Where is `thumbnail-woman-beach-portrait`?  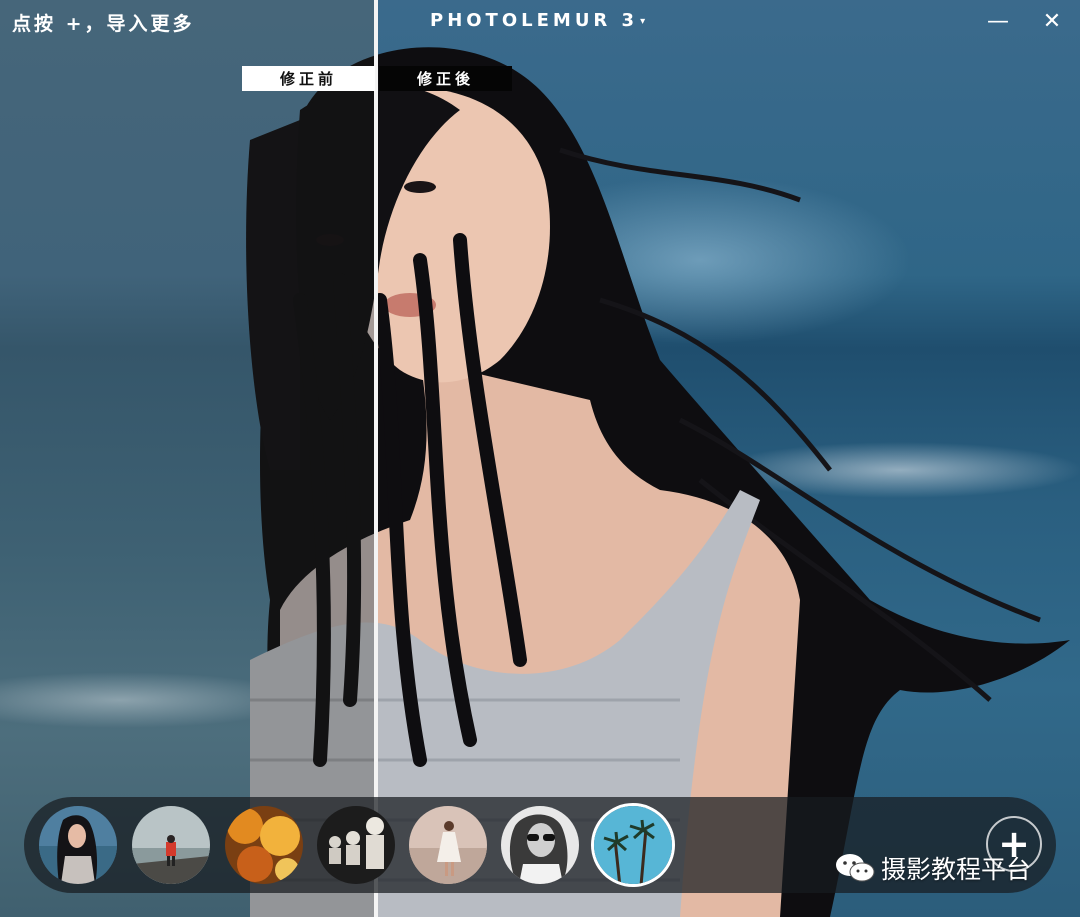
thumbnail-woman-beach-portrait is located at coordinates (78, 845).